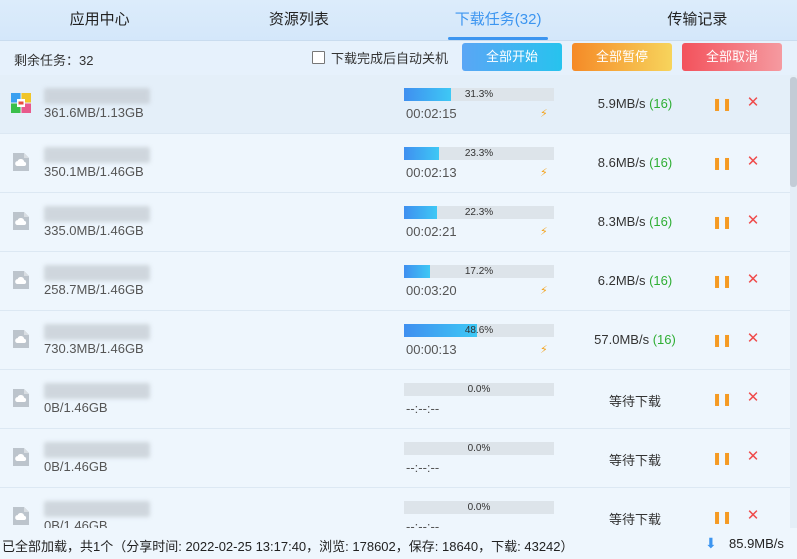  I want to click on toolbar: 剩余任务：32 下载完成后自动关机 全部开始 全部暂停 全部取消, so click(398, 58).